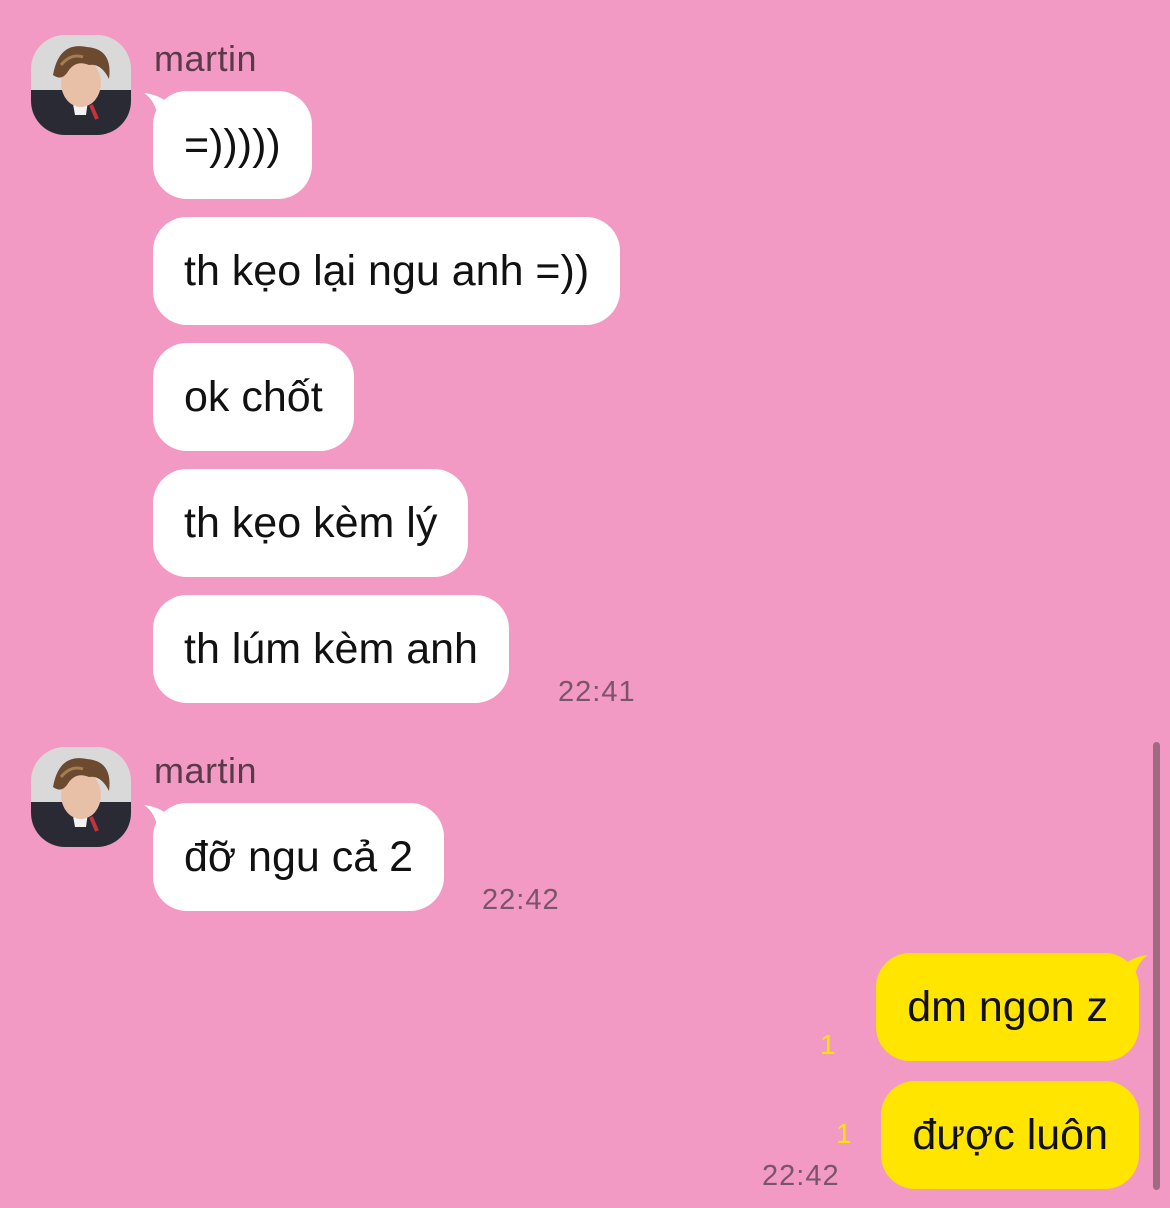 Image resolution: width=1170 pixels, height=1208 pixels. I want to click on message-text: dm ngon z, so click(1007, 1007).